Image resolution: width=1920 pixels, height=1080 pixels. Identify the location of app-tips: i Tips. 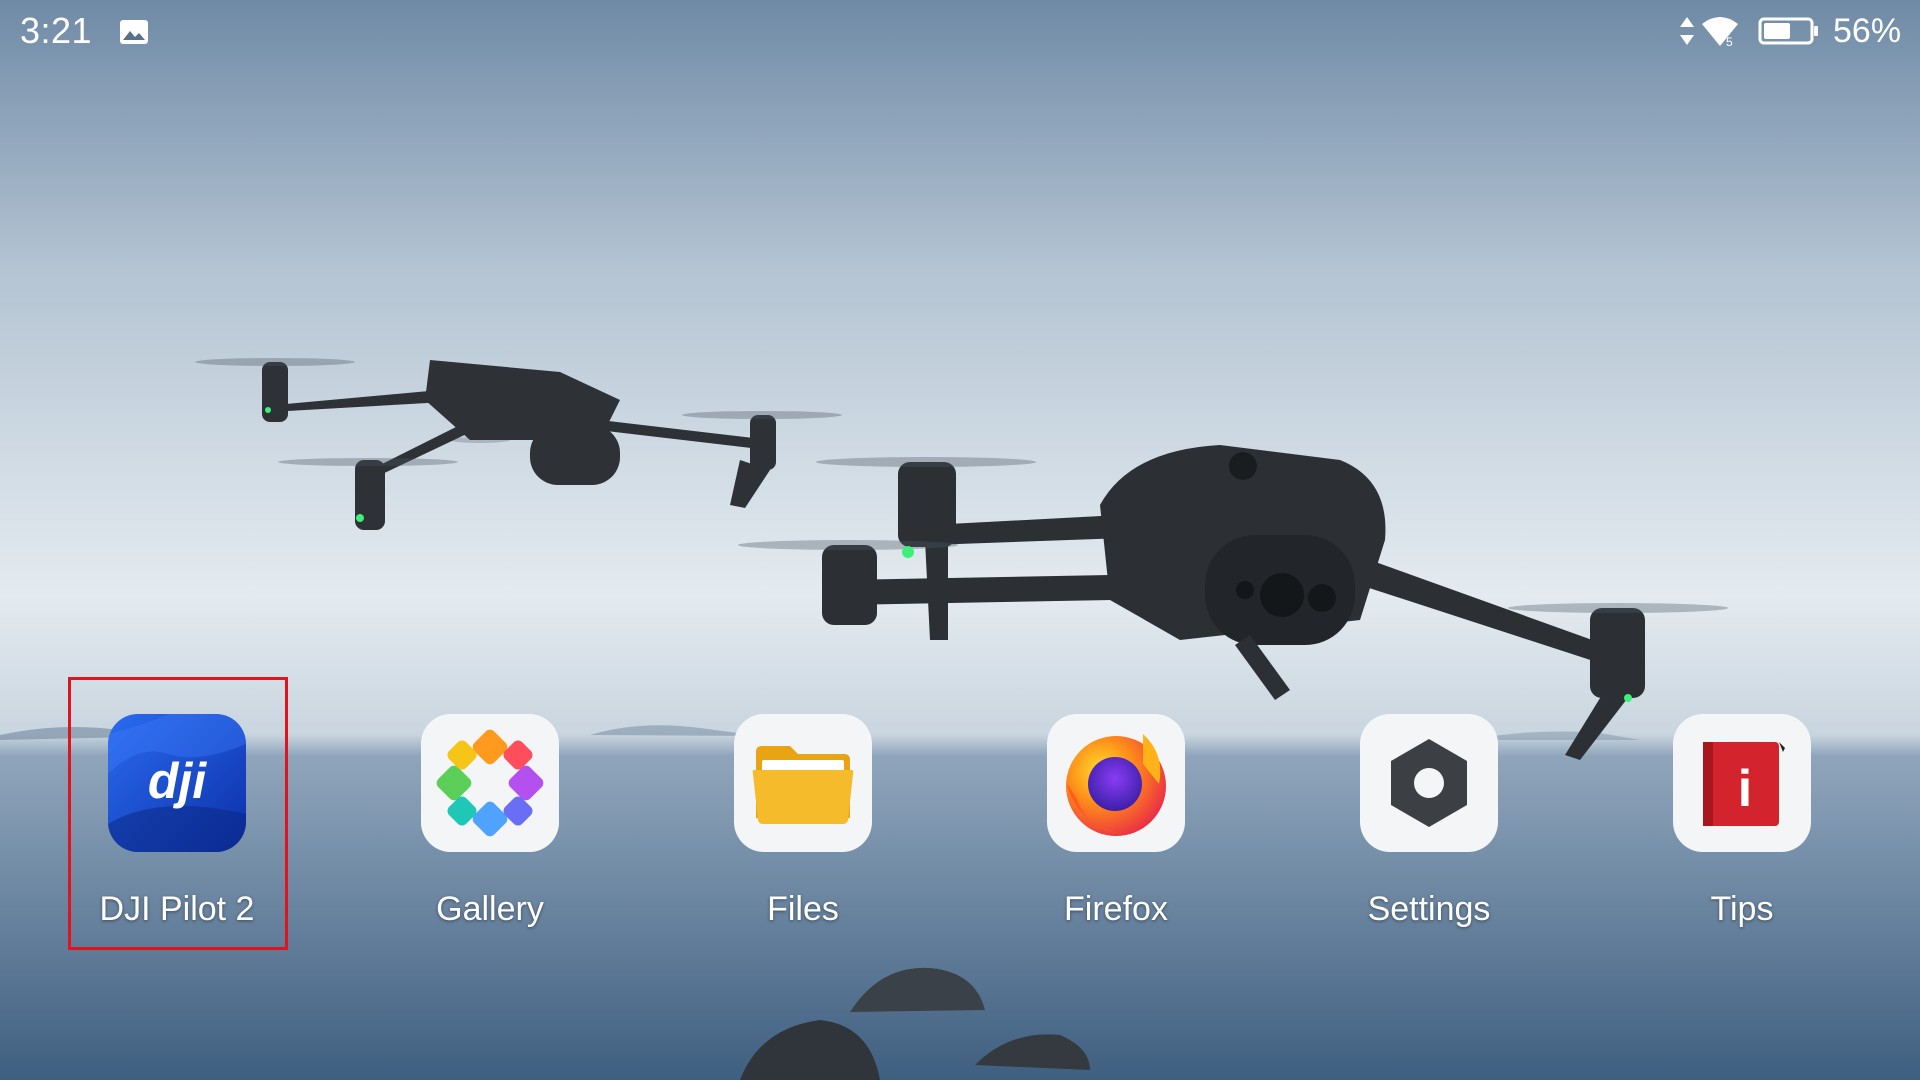
(1742, 827).